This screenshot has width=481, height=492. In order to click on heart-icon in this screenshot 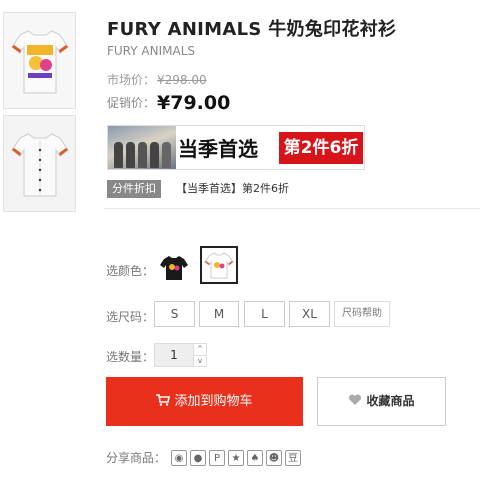, I will do `click(355, 399)`.